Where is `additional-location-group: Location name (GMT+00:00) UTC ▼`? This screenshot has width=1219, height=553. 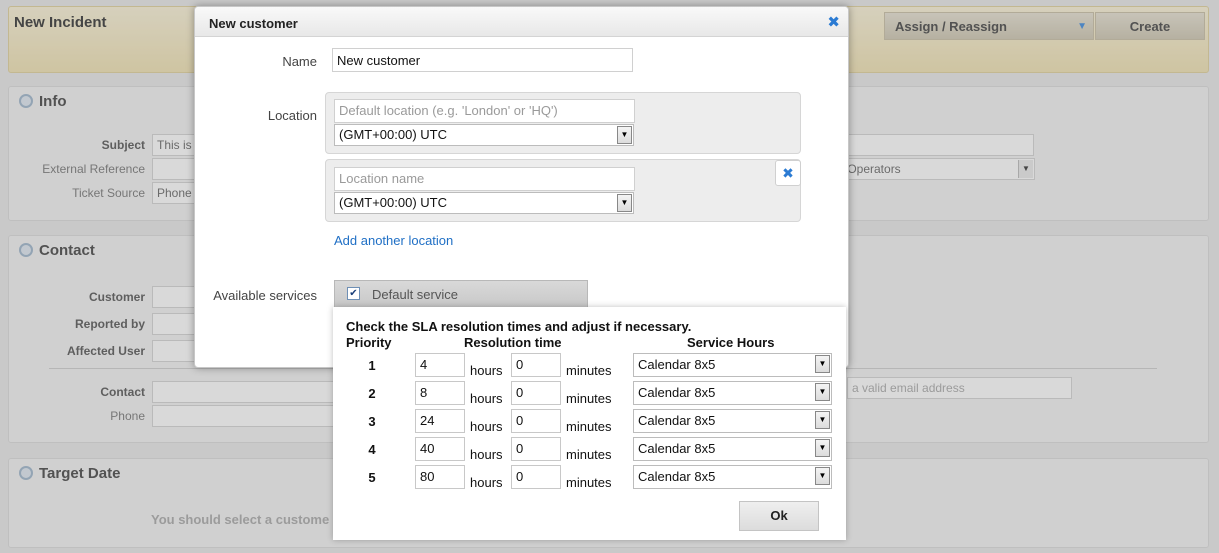 additional-location-group: Location name (GMT+00:00) UTC ▼ is located at coordinates (563, 190).